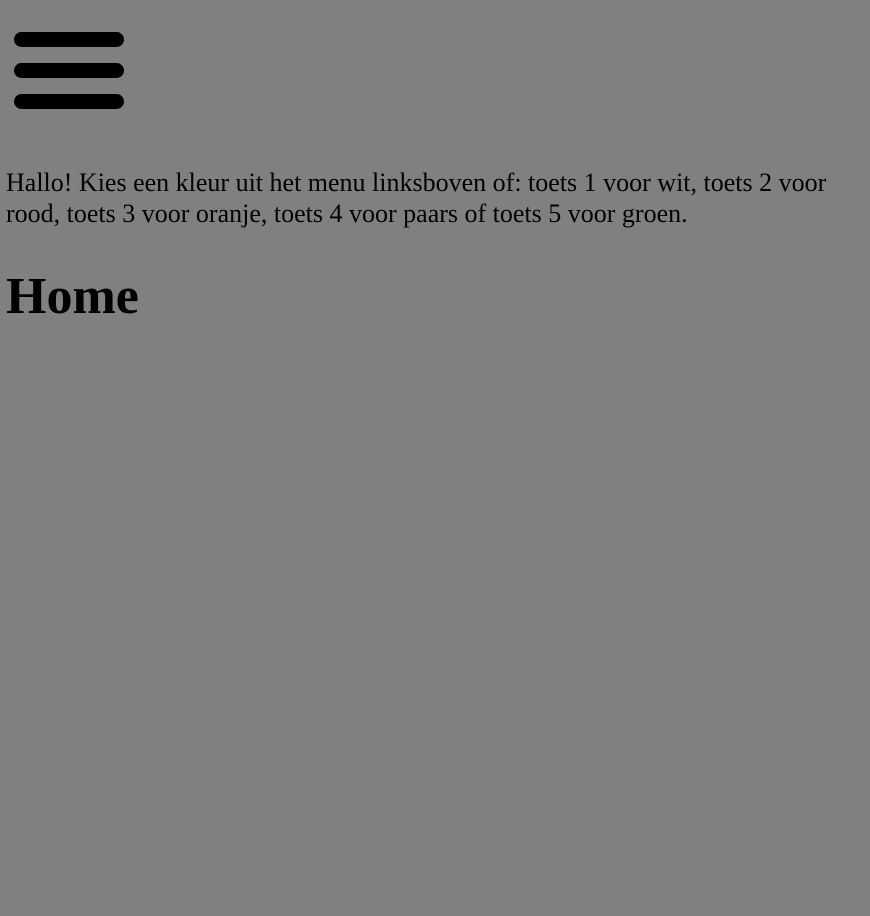 The width and height of the screenshot is (870, 916). I want to click on page-title: Home, so click(72, 296).